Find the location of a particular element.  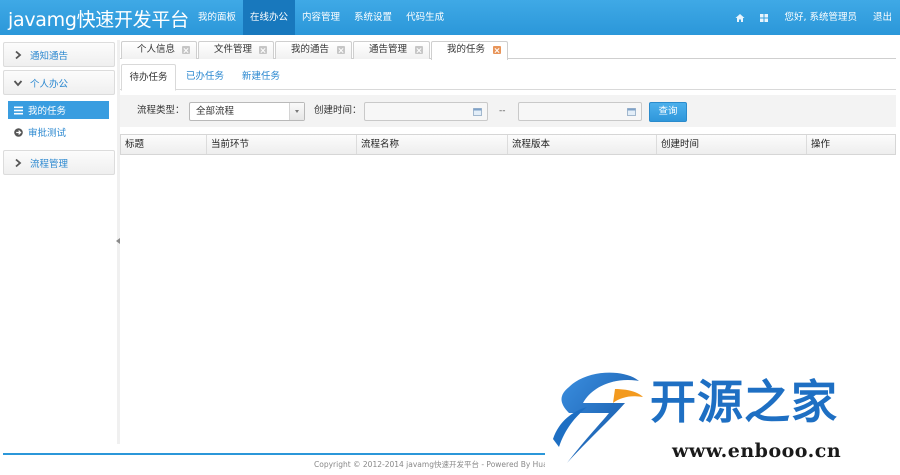

tab-label: 个人信息 is located at coordinates (156, 49).